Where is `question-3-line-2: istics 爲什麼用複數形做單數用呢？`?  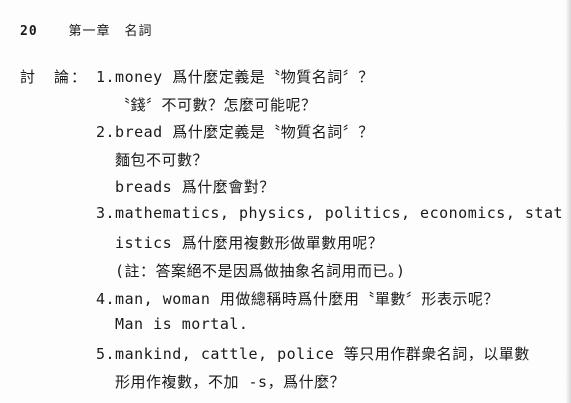 question-3-line-2: istics 爲什麼用複數形做單數用呢？ is located at coordinates (249, 243).